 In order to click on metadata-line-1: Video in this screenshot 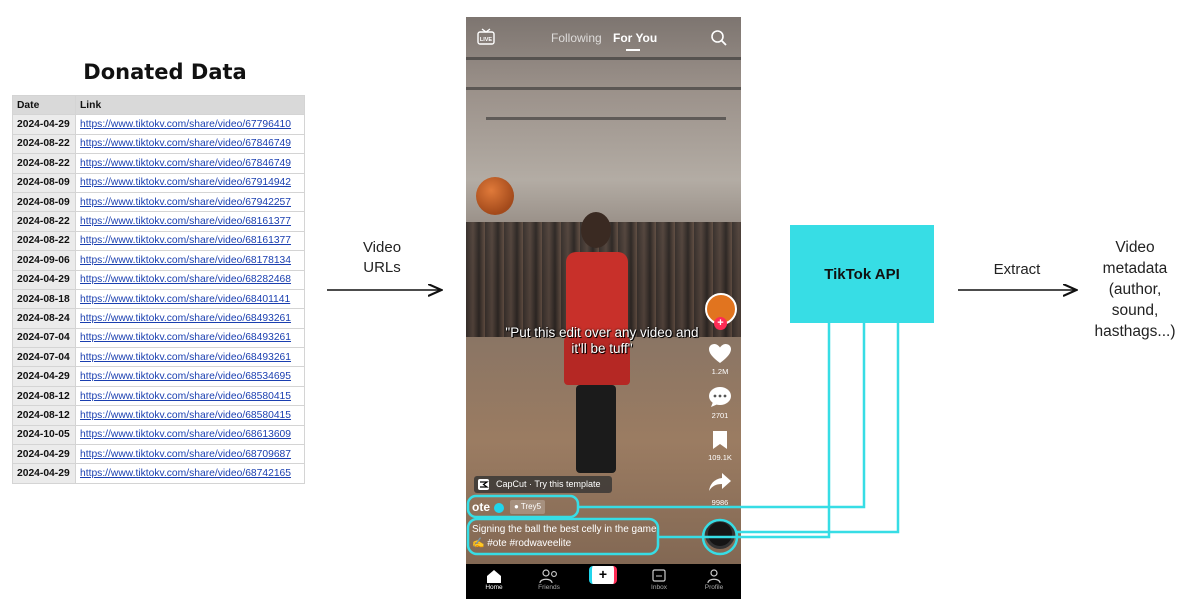, I will do `click(1135, 247)`.